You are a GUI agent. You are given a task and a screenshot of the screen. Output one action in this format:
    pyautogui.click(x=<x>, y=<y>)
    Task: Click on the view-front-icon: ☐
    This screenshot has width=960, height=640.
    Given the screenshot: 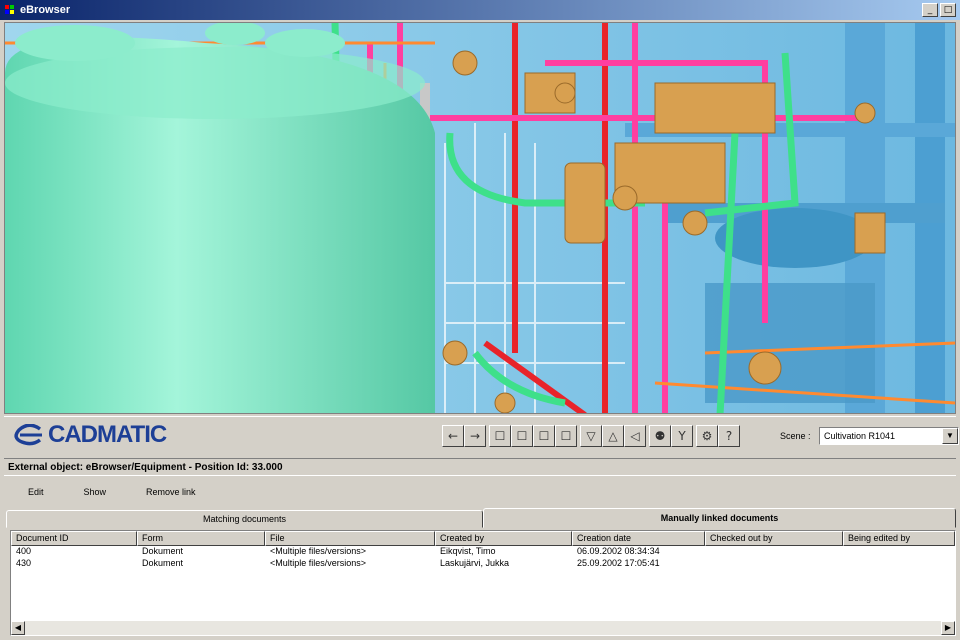 What is the action you would take?
    pyautogui.click(x=500, y=436)
    